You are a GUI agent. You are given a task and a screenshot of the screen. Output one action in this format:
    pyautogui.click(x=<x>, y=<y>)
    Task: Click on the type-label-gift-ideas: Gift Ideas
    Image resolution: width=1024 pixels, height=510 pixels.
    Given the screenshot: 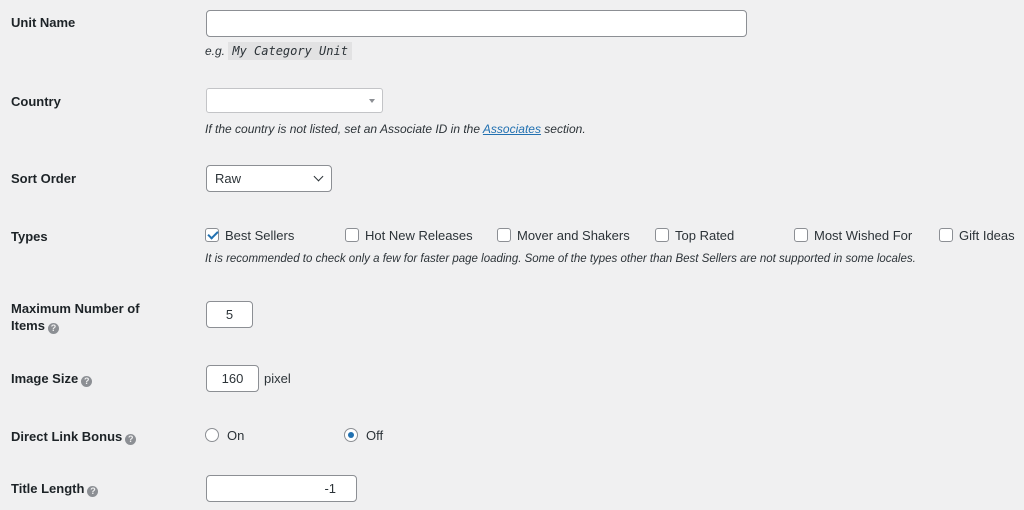 What is the action you would take?
    pyautogui.click(x=987, y=235)
    